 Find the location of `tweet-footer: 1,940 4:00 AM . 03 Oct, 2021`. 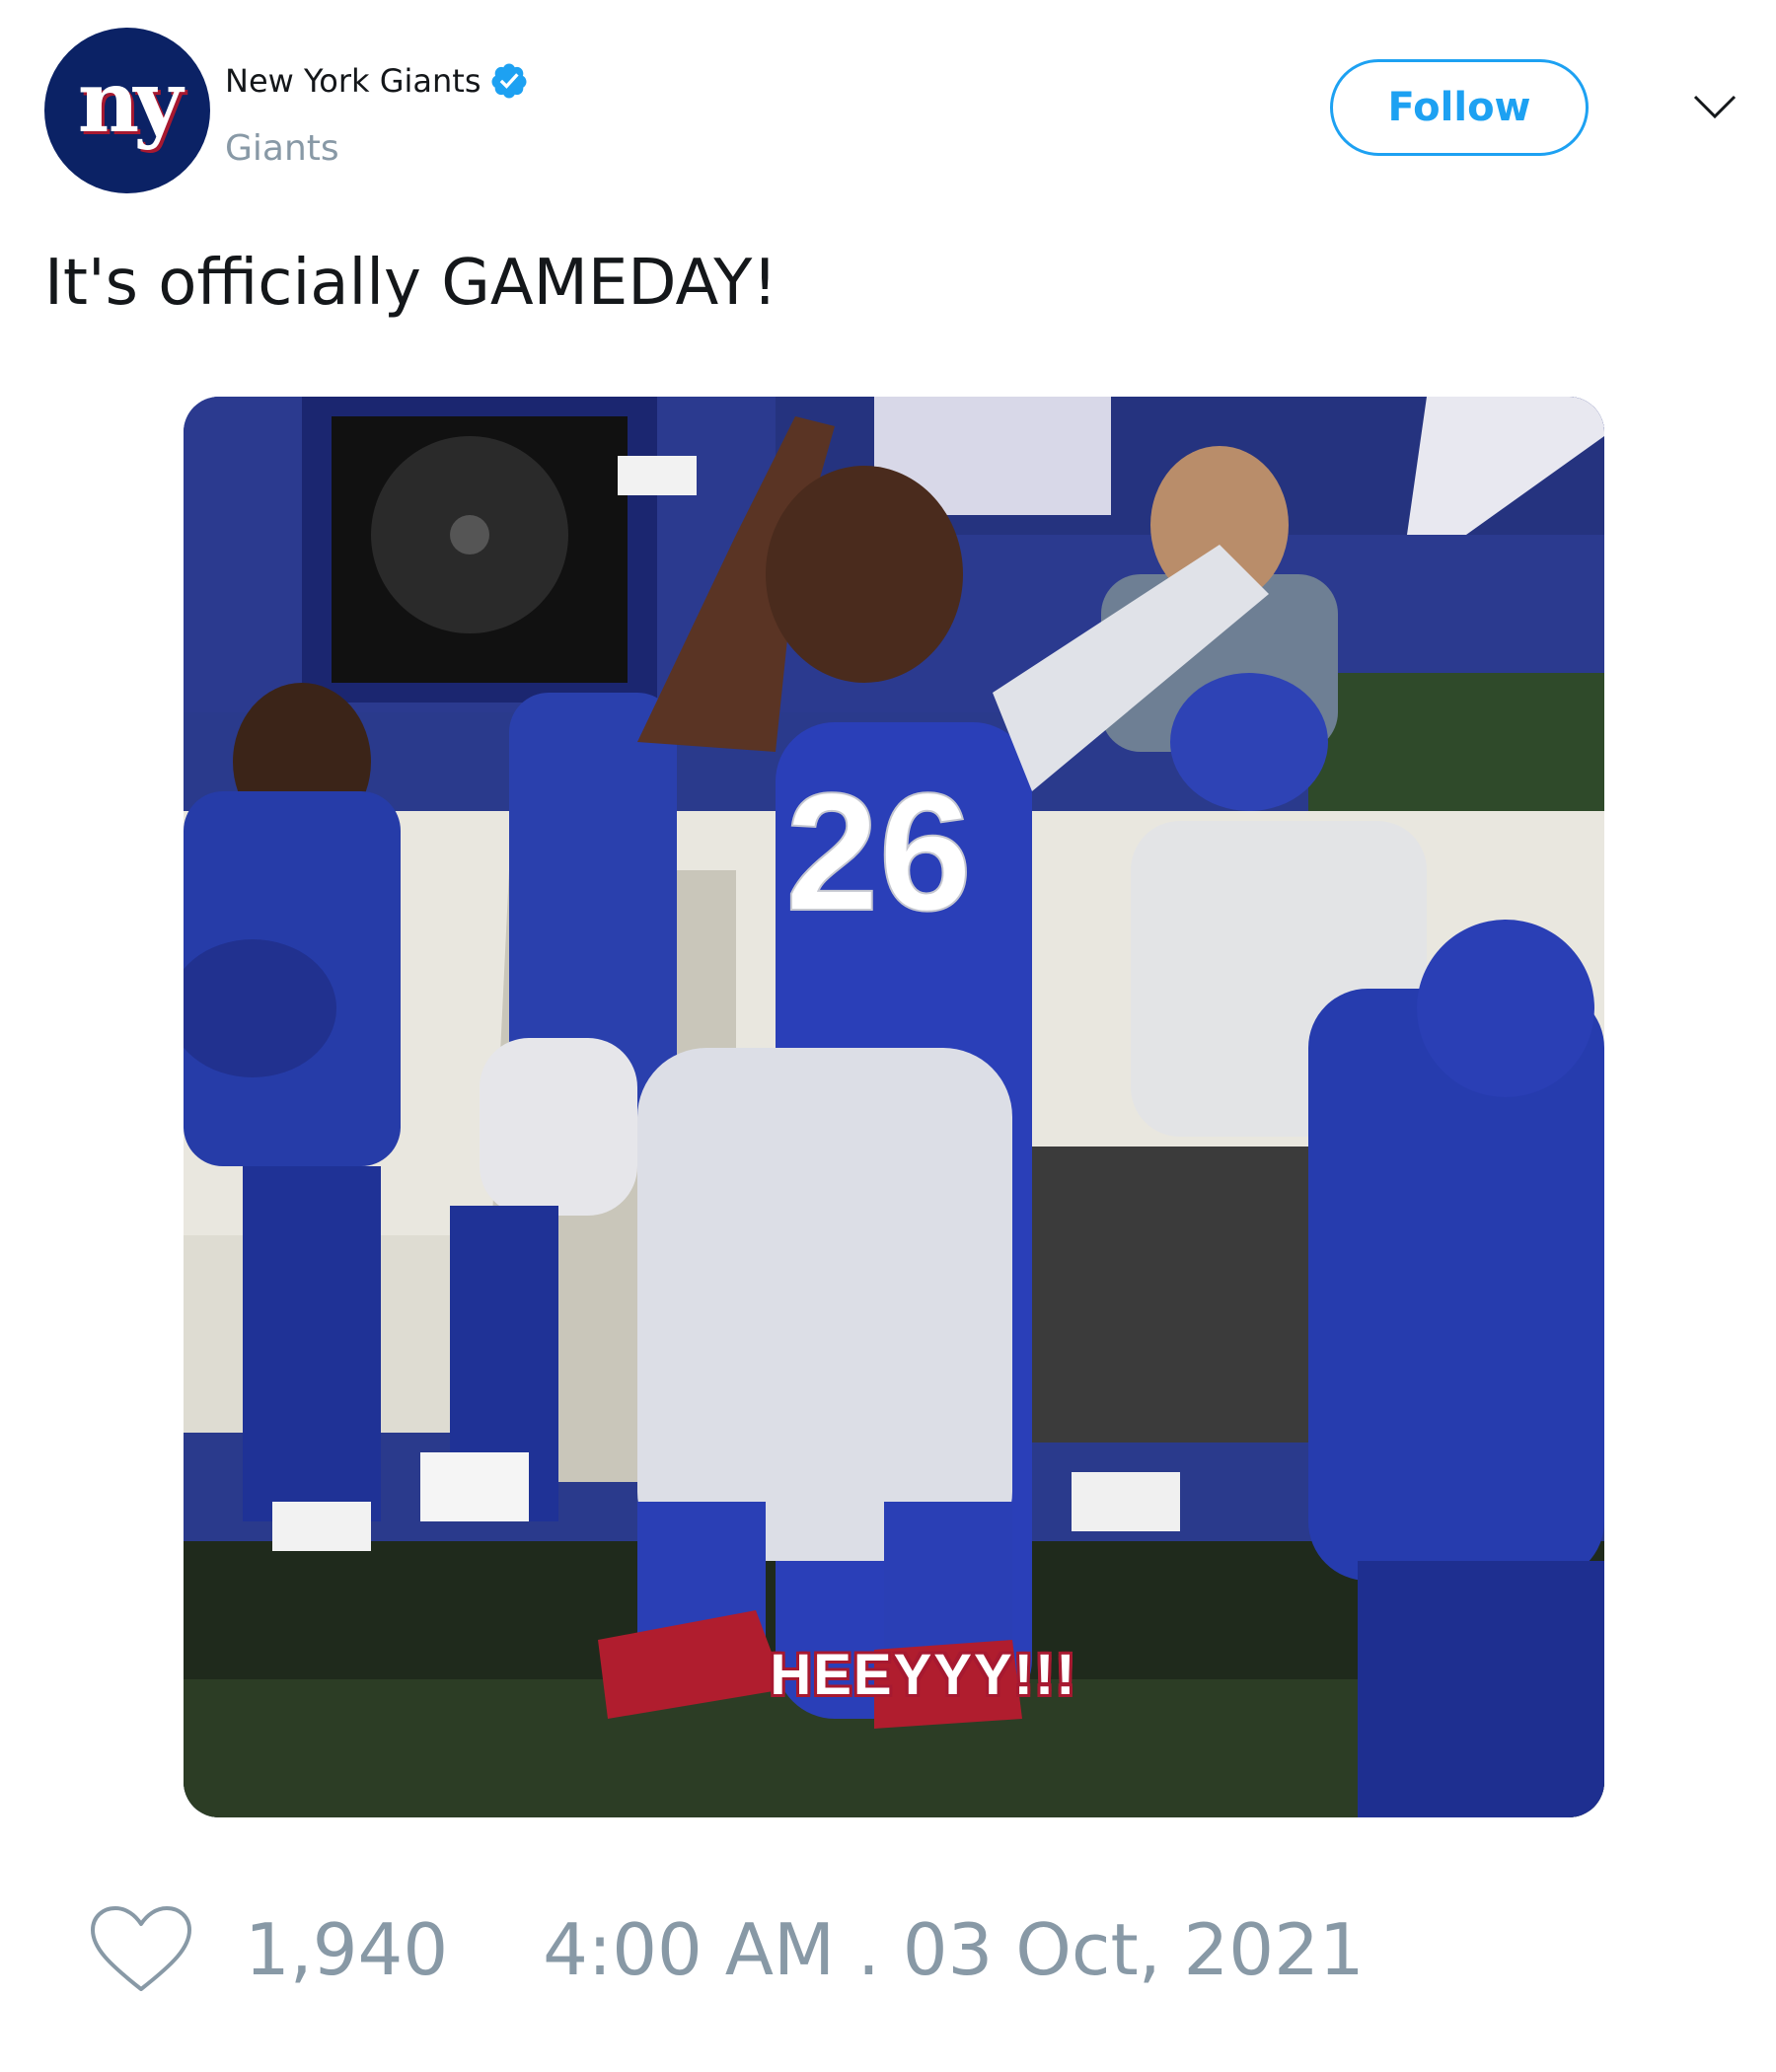

tweet-footer: 1,940 4:00 AM . 03 Oct, 2021 is located at coordinates (727, 1950).